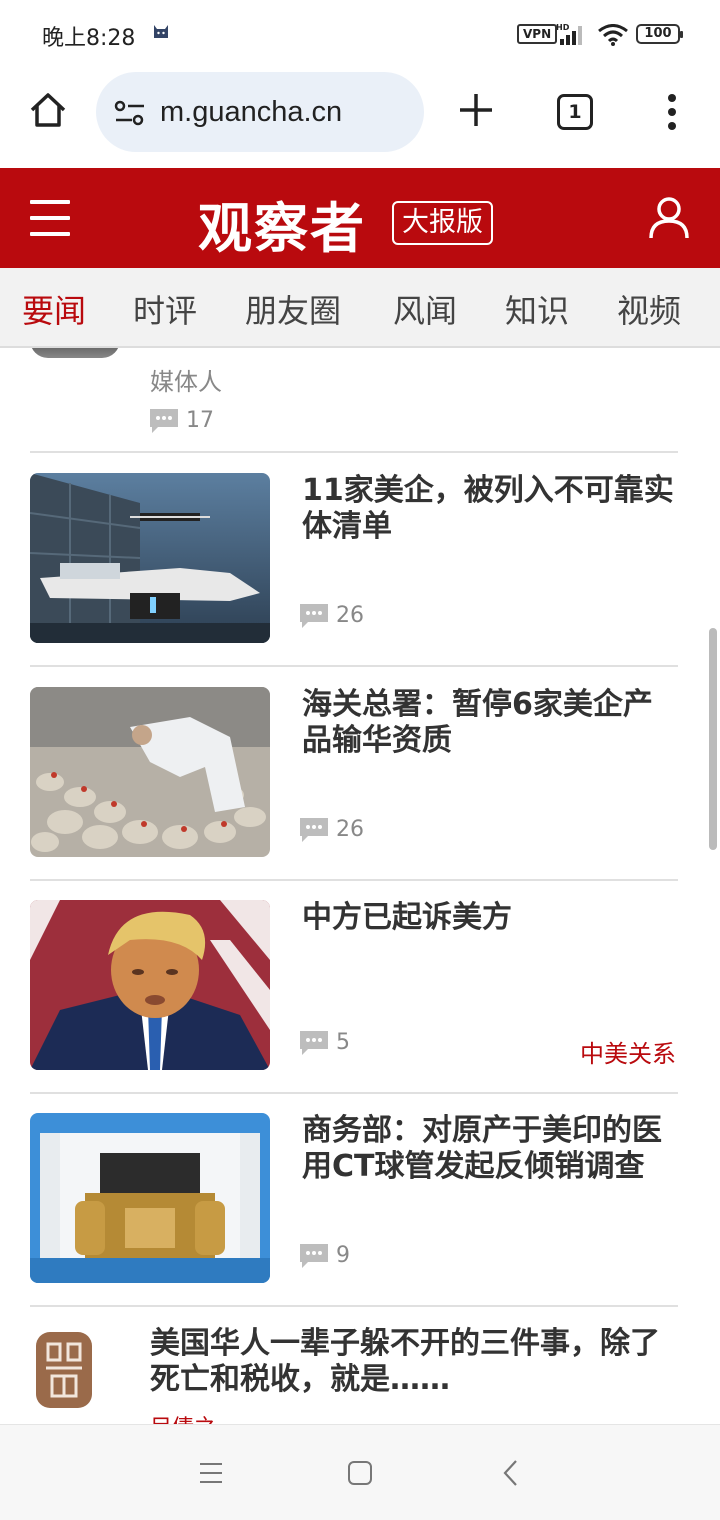 Image resolution: width=720 pixels, height=1520 pixels. I want to click on column-seal-icon, so click(64, 1370).